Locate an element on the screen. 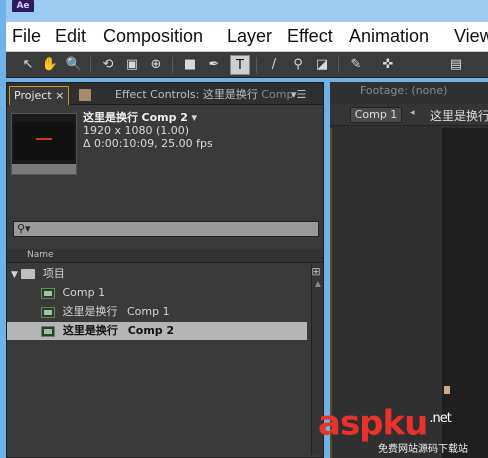 This screenshot has height=458, width=488. menu-animation: Animation is located at coordinates (389, 36).